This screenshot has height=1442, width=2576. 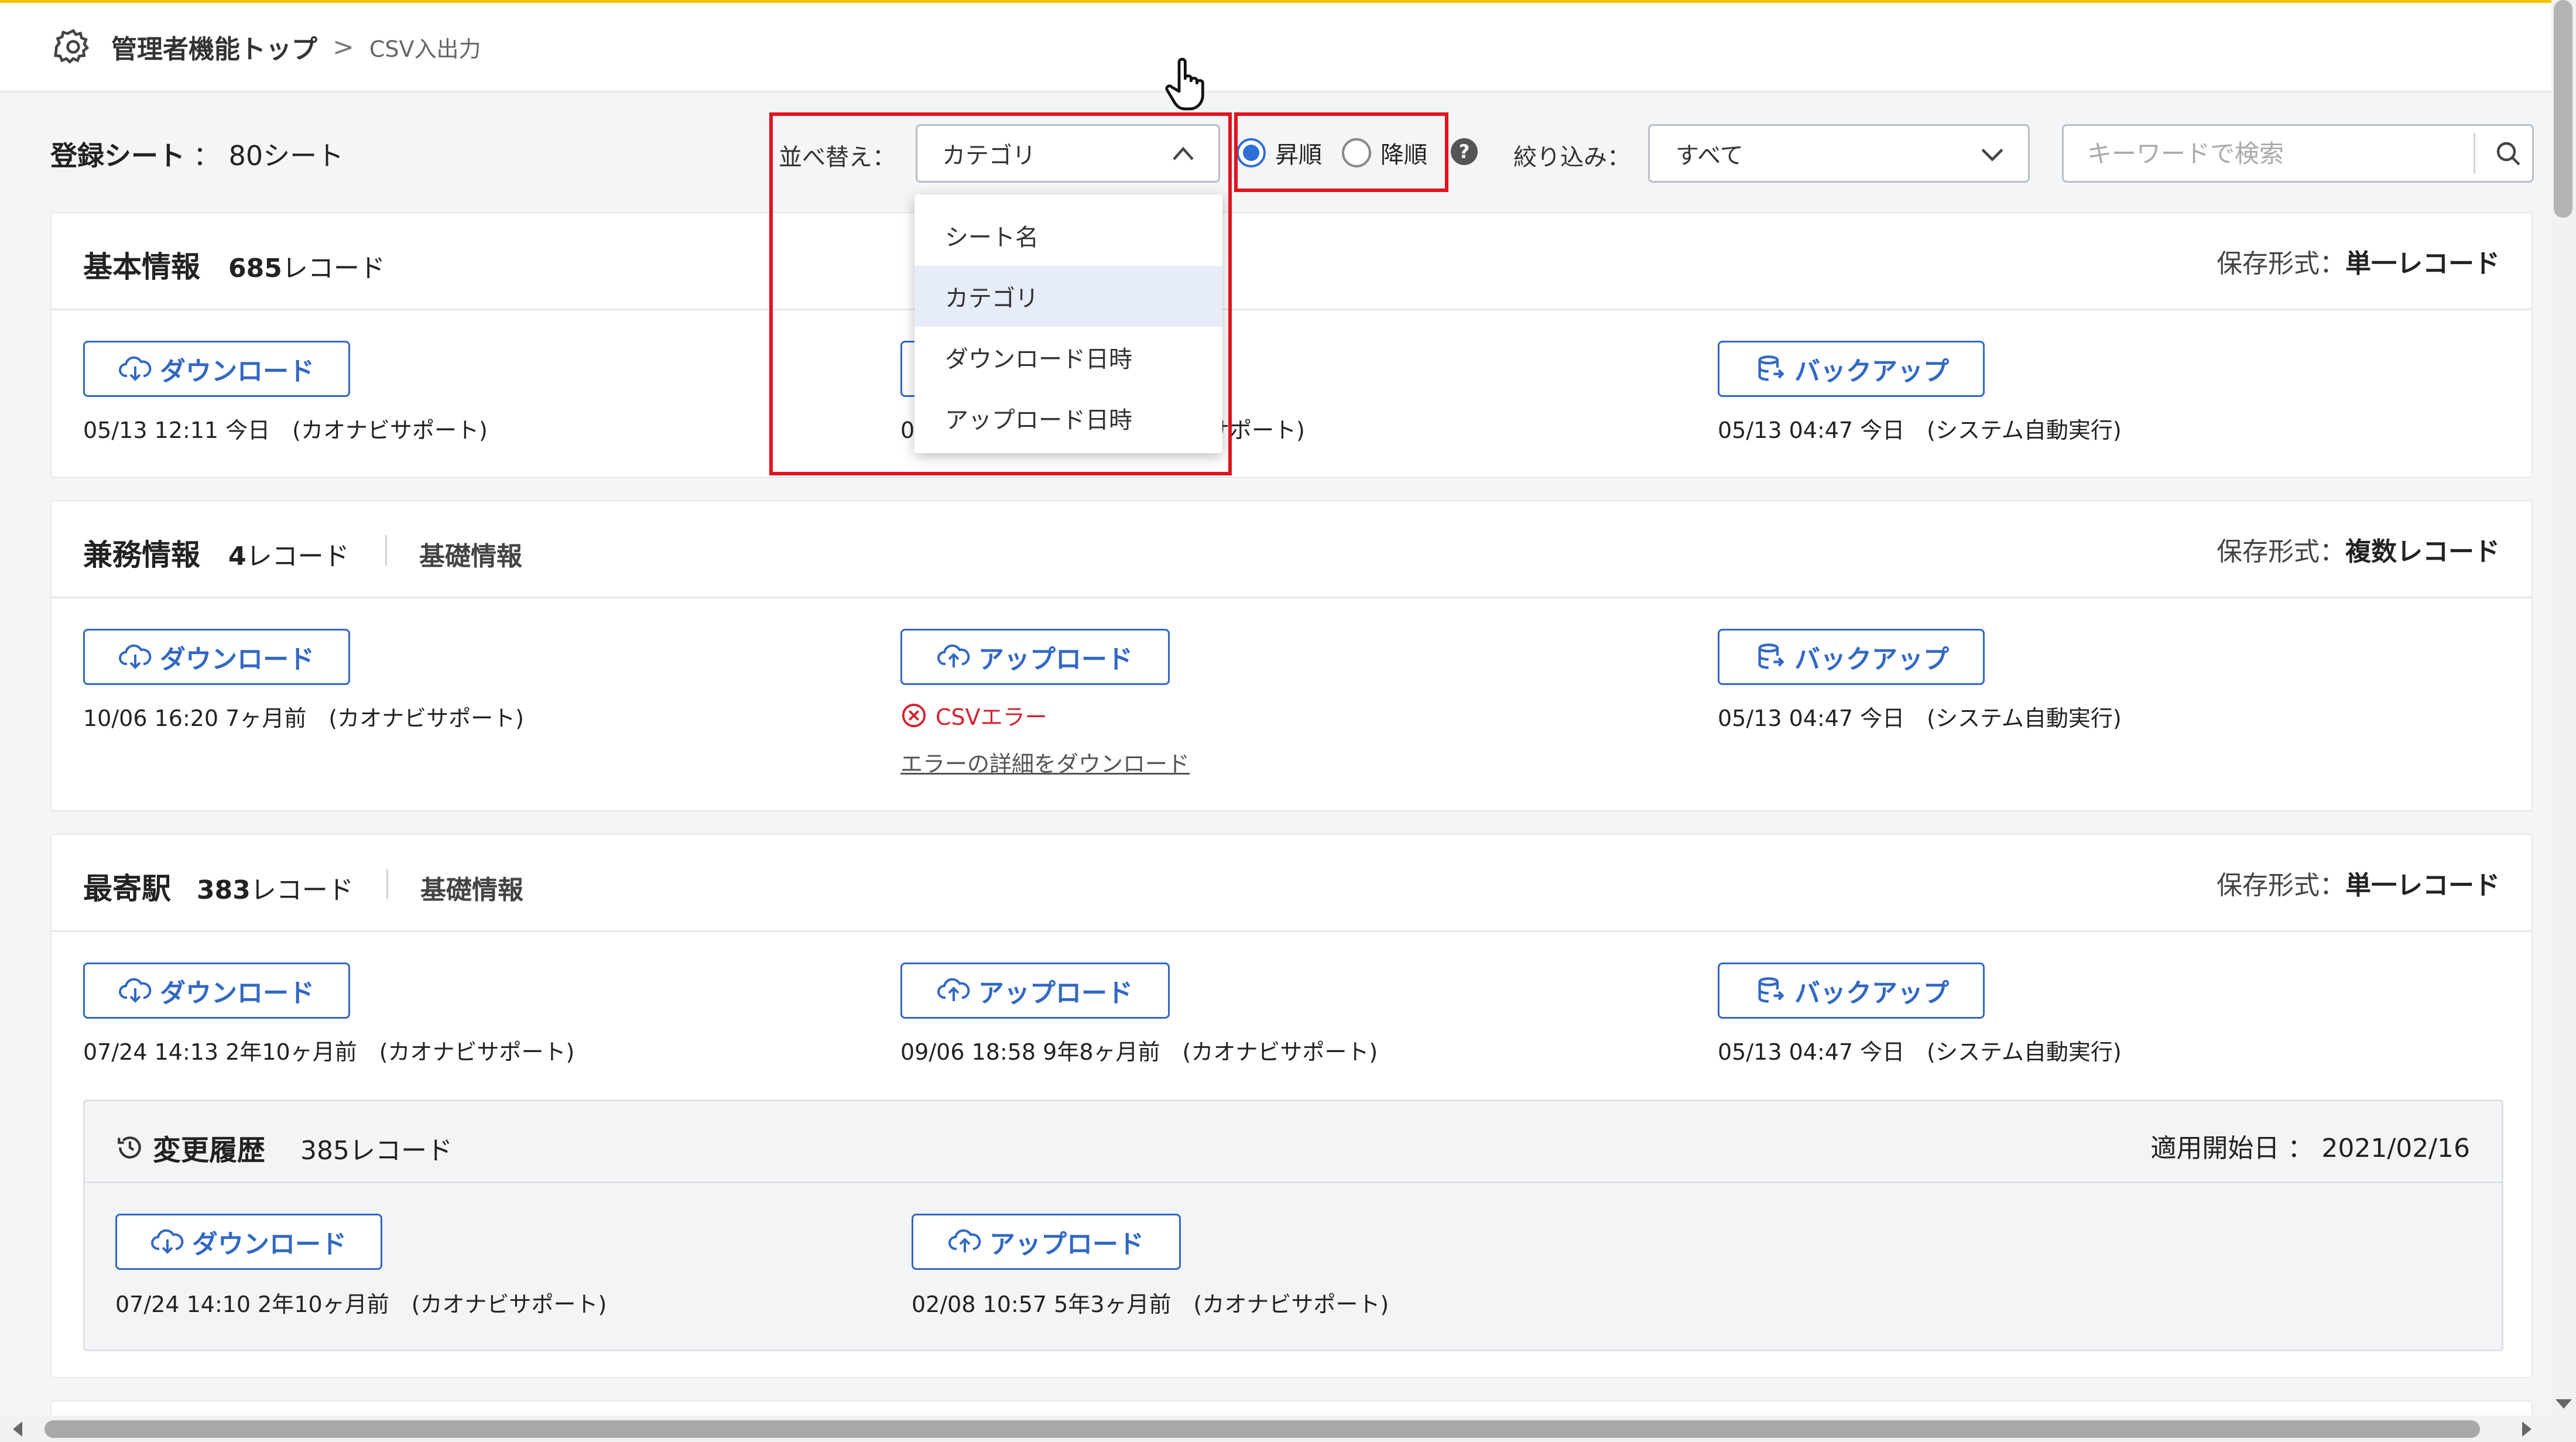 What do you see at coordinates (289, 556) in the screenshot?
I see `card-record-count: 4レコード` at bounding box center [289, 556].